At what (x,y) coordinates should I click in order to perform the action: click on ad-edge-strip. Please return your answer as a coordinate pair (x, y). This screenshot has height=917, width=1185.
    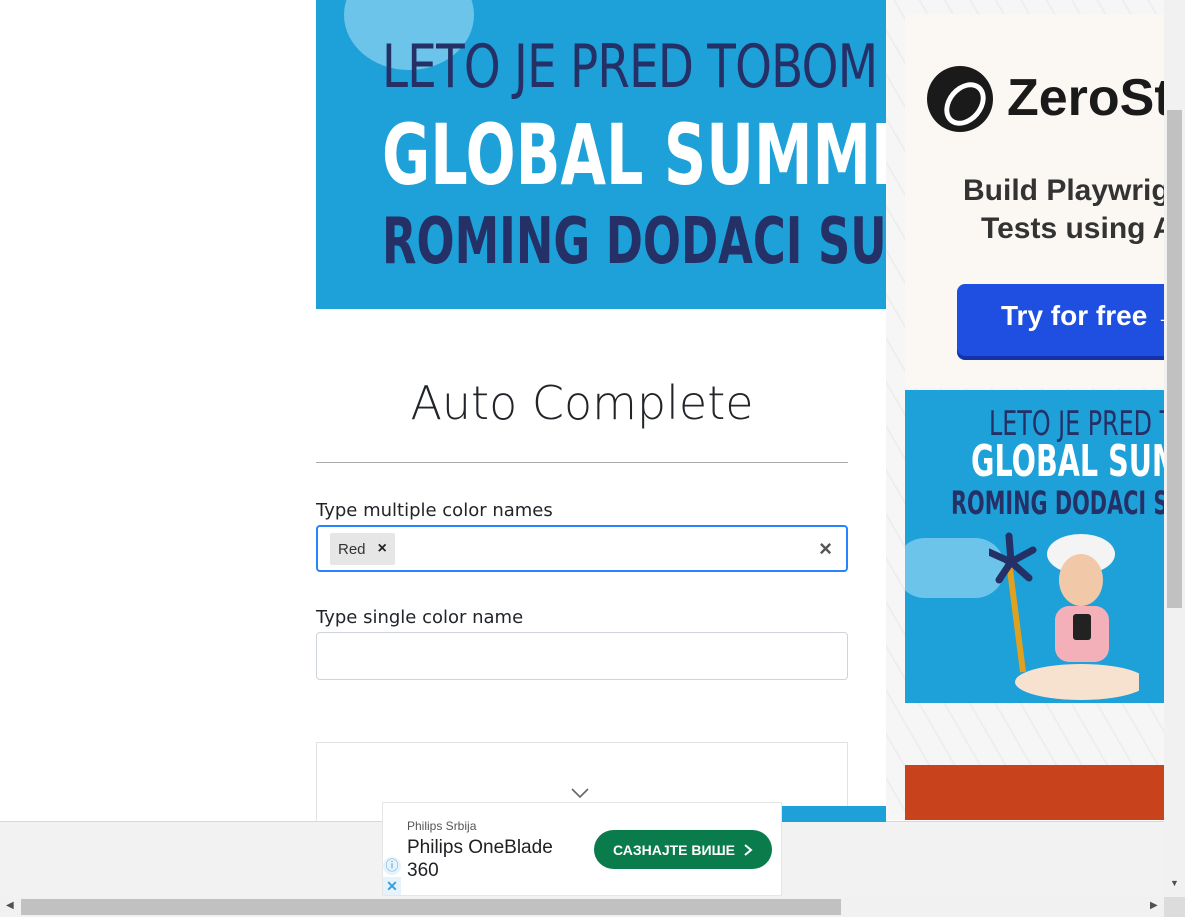
    Looking at the image, I should click on (834, 814).